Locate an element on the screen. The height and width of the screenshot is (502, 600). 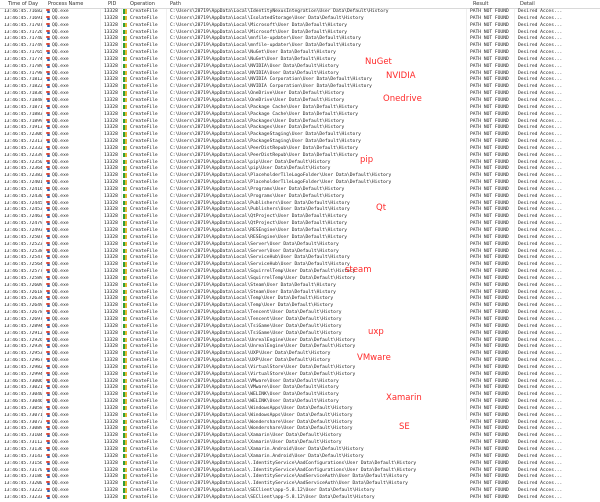
header-result: Result is located at coordinates (480, 4).